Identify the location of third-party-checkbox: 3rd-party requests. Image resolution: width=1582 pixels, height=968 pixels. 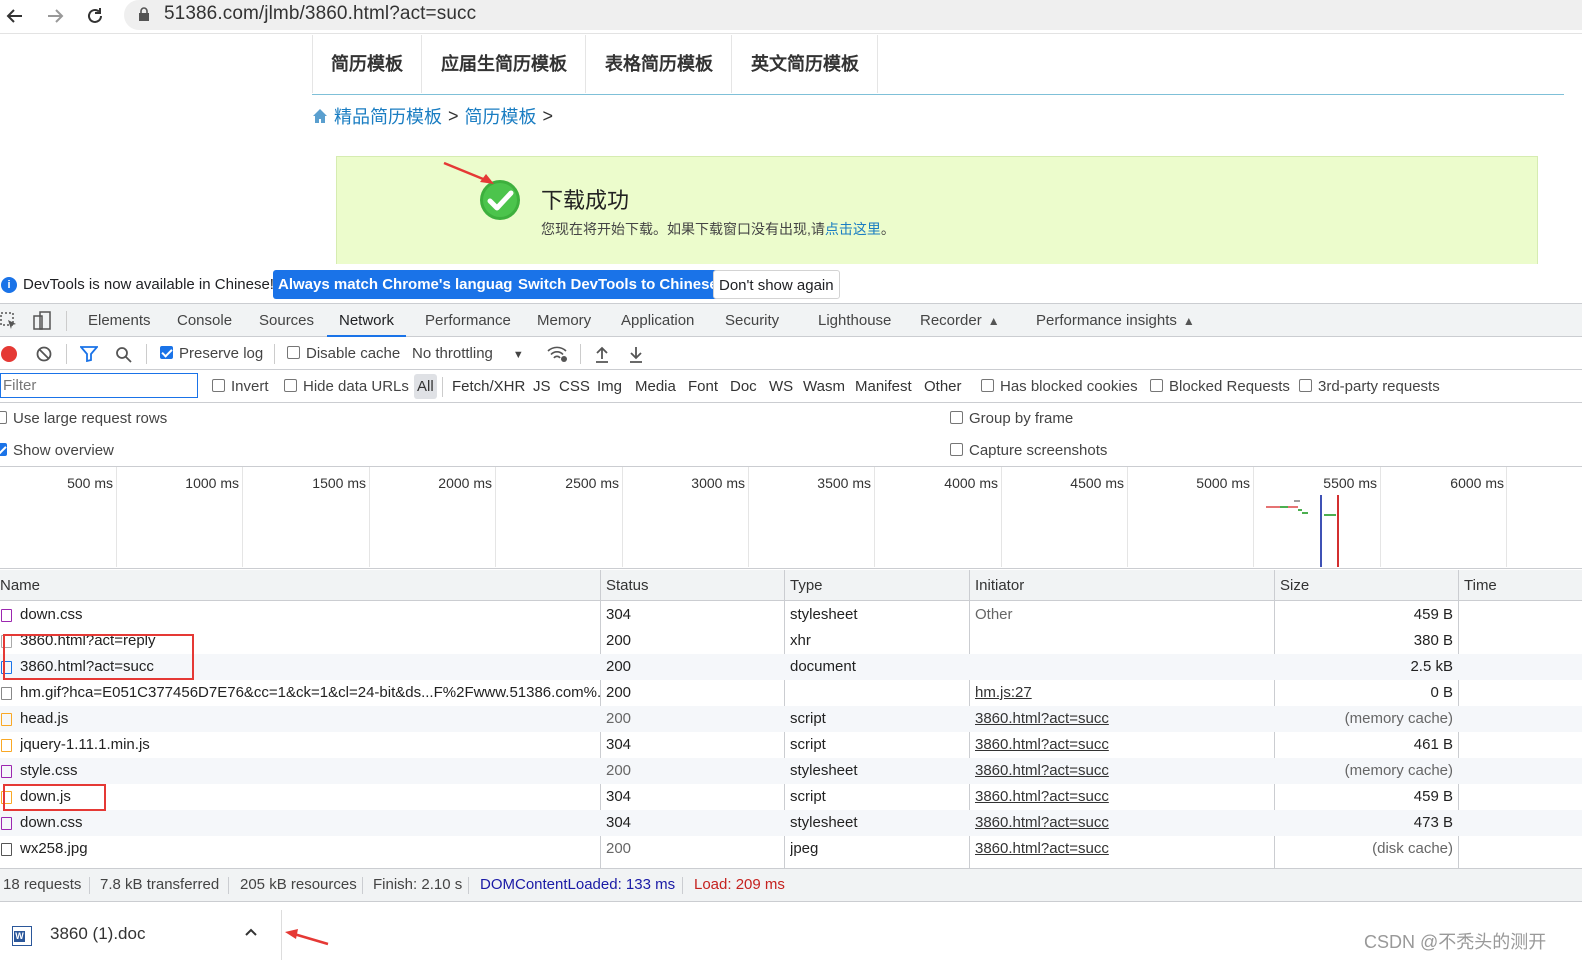
(1369, 386).